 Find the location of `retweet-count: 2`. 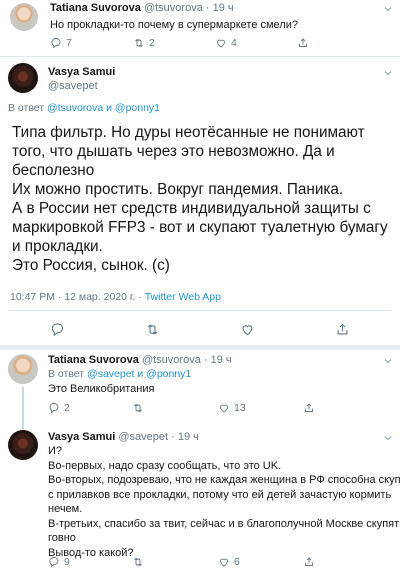

retweet-count: 2 is located at coordinates (152, 43).